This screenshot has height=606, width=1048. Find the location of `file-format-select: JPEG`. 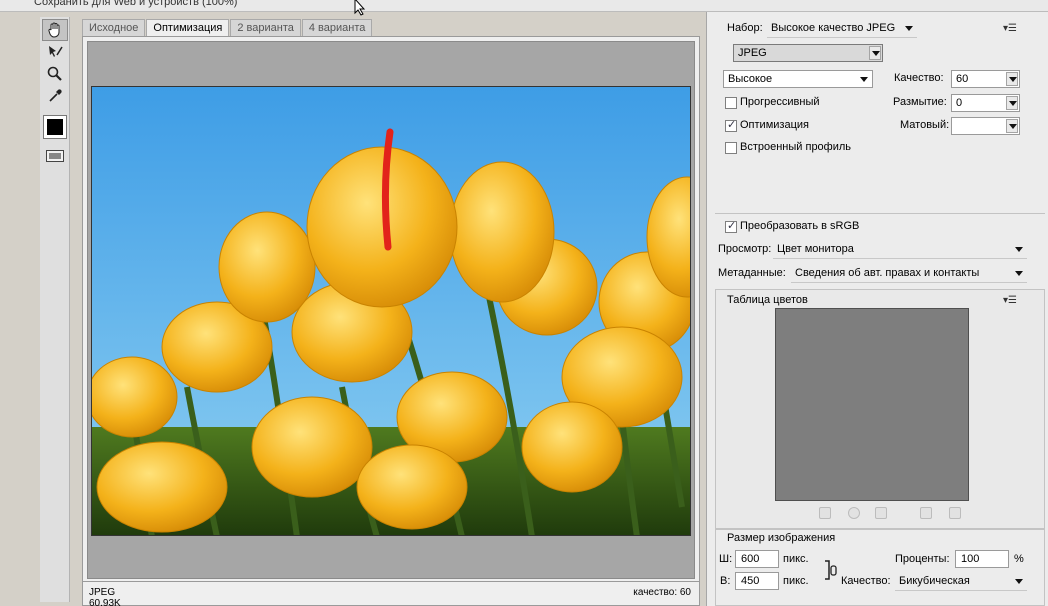

file-format-select: JPEG is located at coordinates (808, 53).